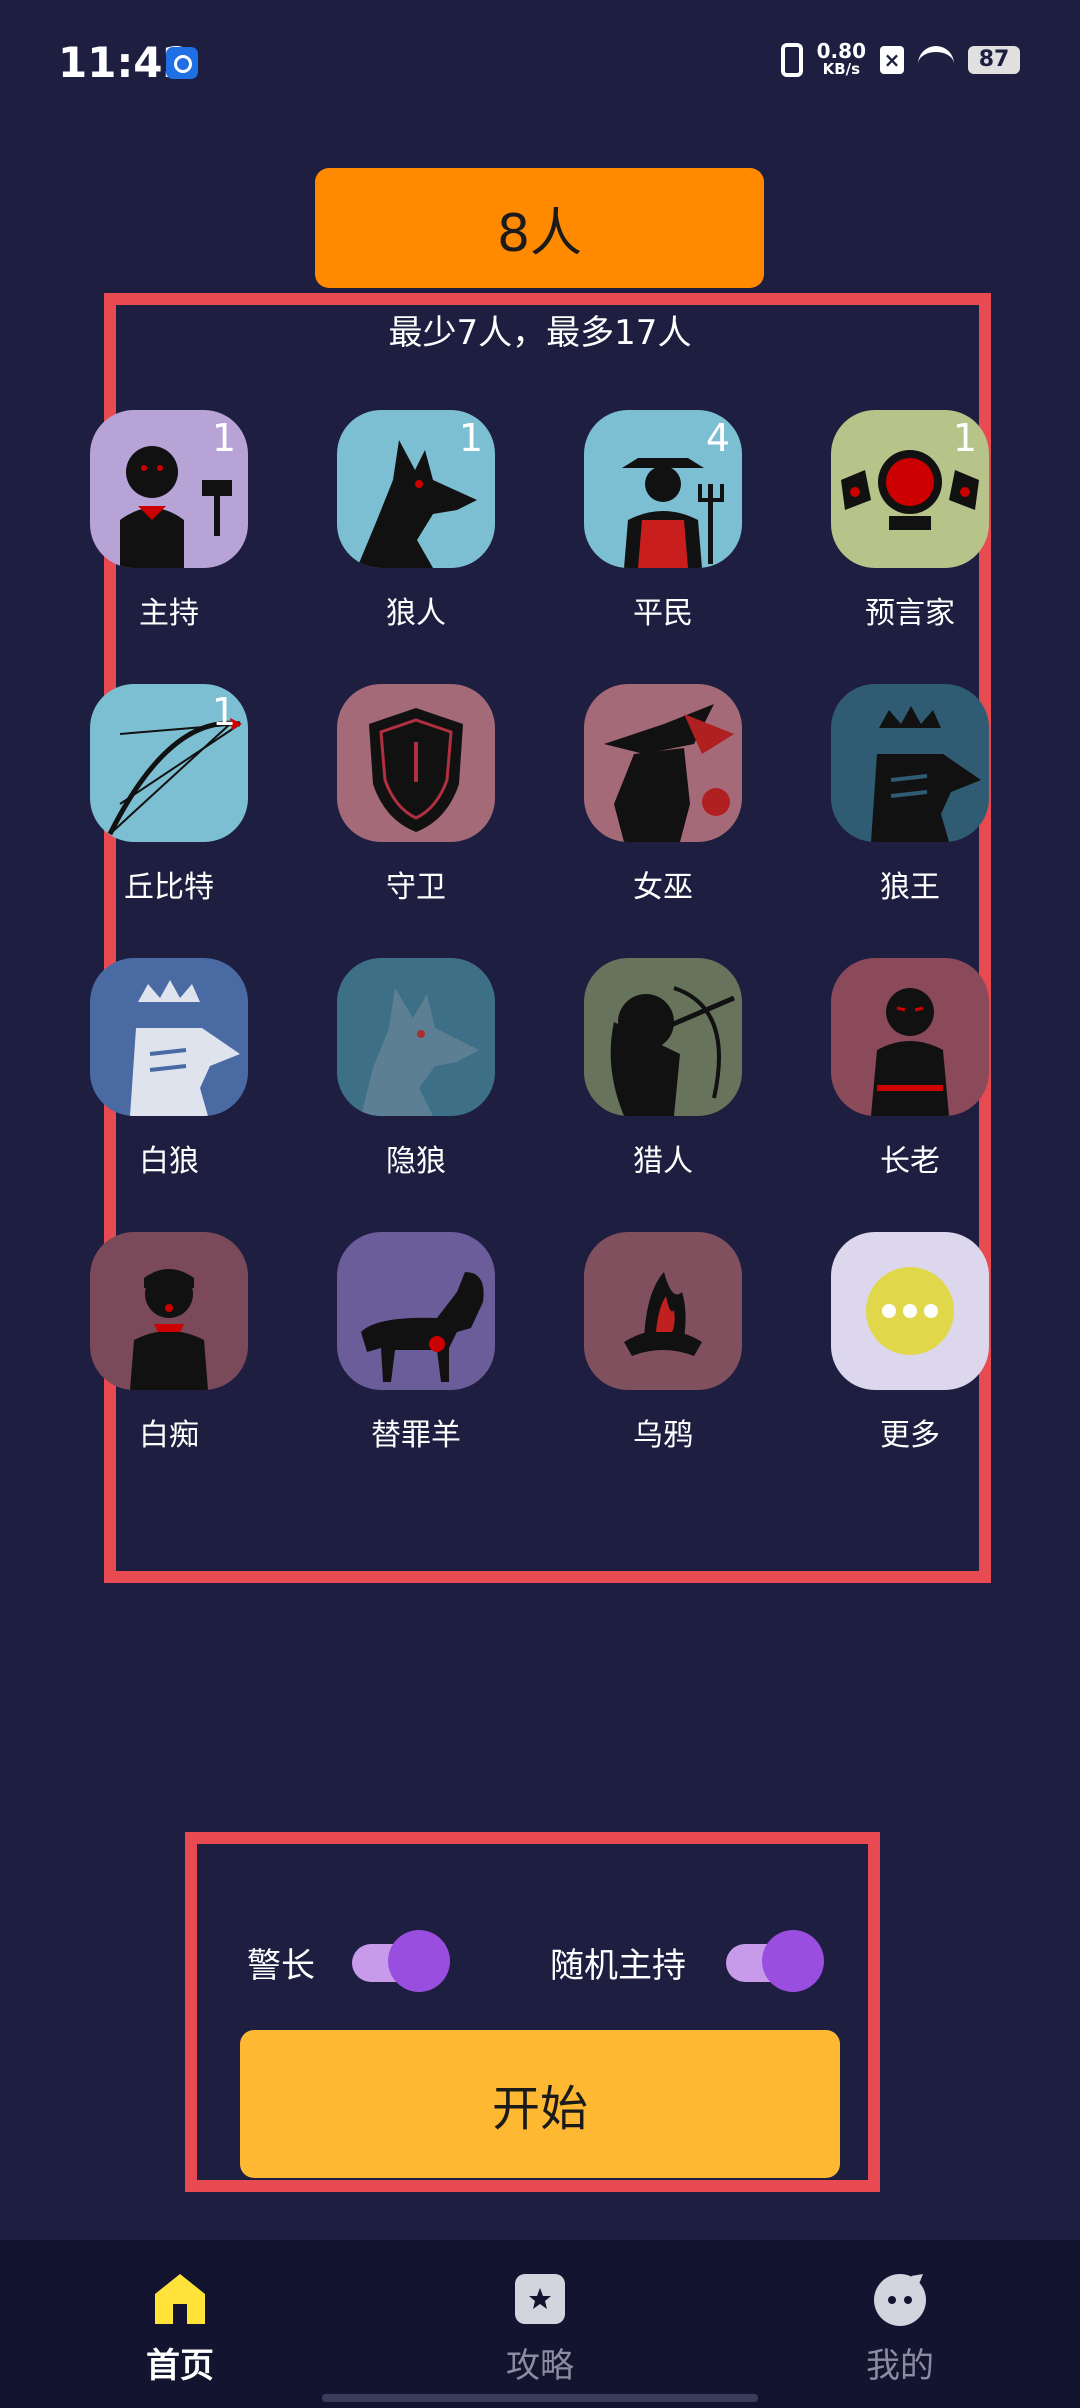 The width and height of the screenshot is (1080, 2408). Describe the element at coordinates (663, 1311) in the screenshot. I see `crow-icon` at that location.